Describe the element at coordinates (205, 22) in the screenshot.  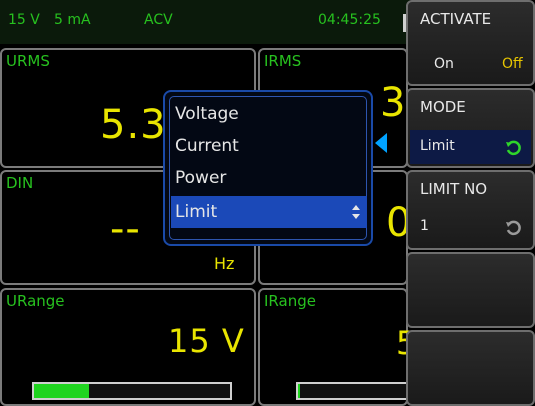
I see `status-bar: 15 V 5 mA ACV 04:45:25` at that location.